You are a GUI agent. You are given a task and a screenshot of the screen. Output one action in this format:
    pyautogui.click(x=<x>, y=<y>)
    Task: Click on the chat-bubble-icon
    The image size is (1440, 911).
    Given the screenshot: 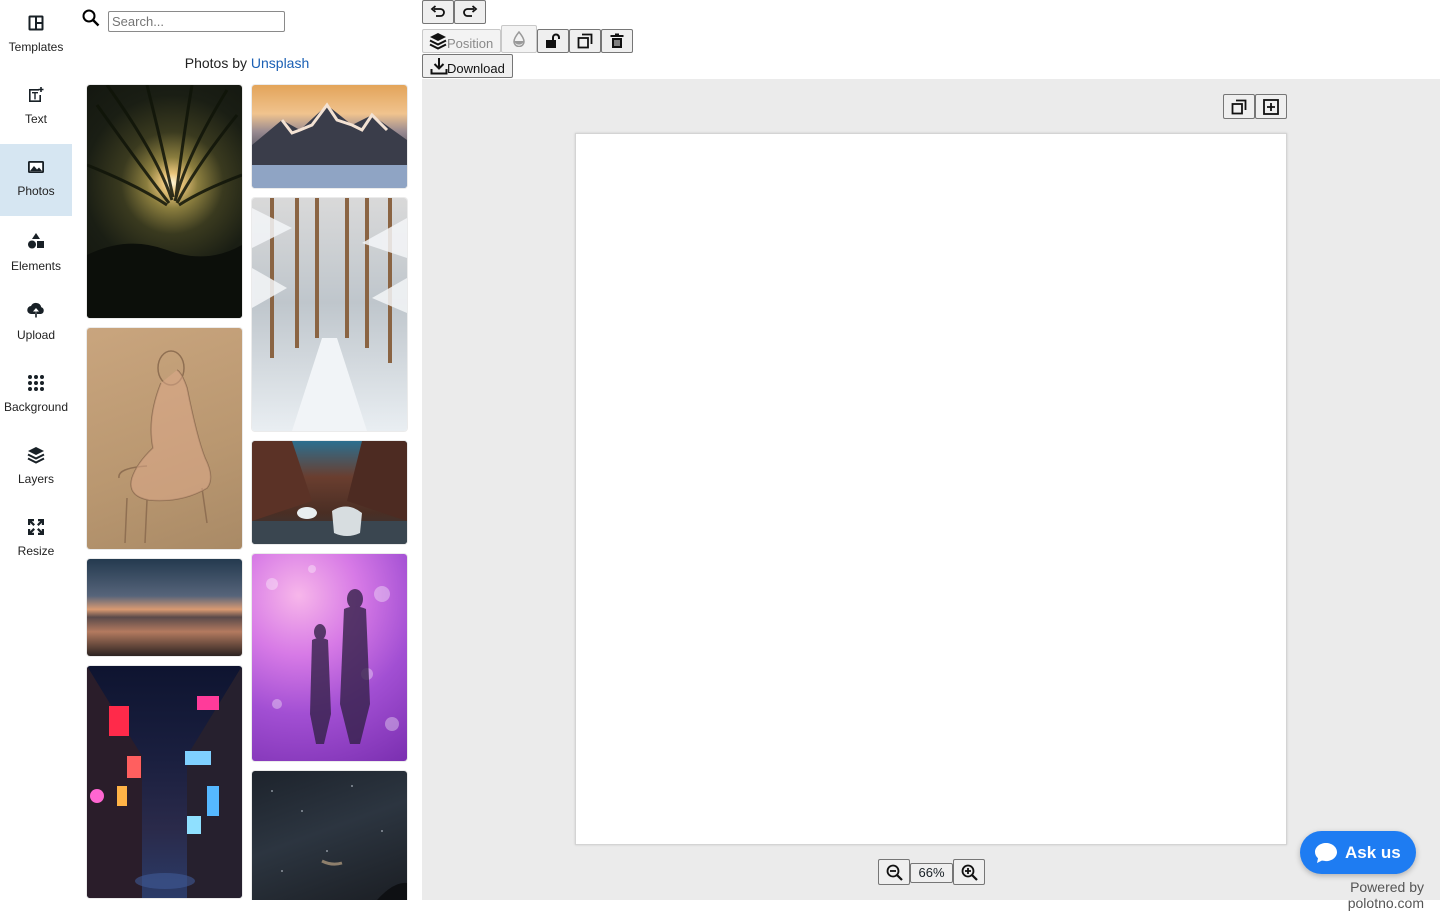 What is the action you would take?
    pyautogui.click(x=1326, y=852)
    